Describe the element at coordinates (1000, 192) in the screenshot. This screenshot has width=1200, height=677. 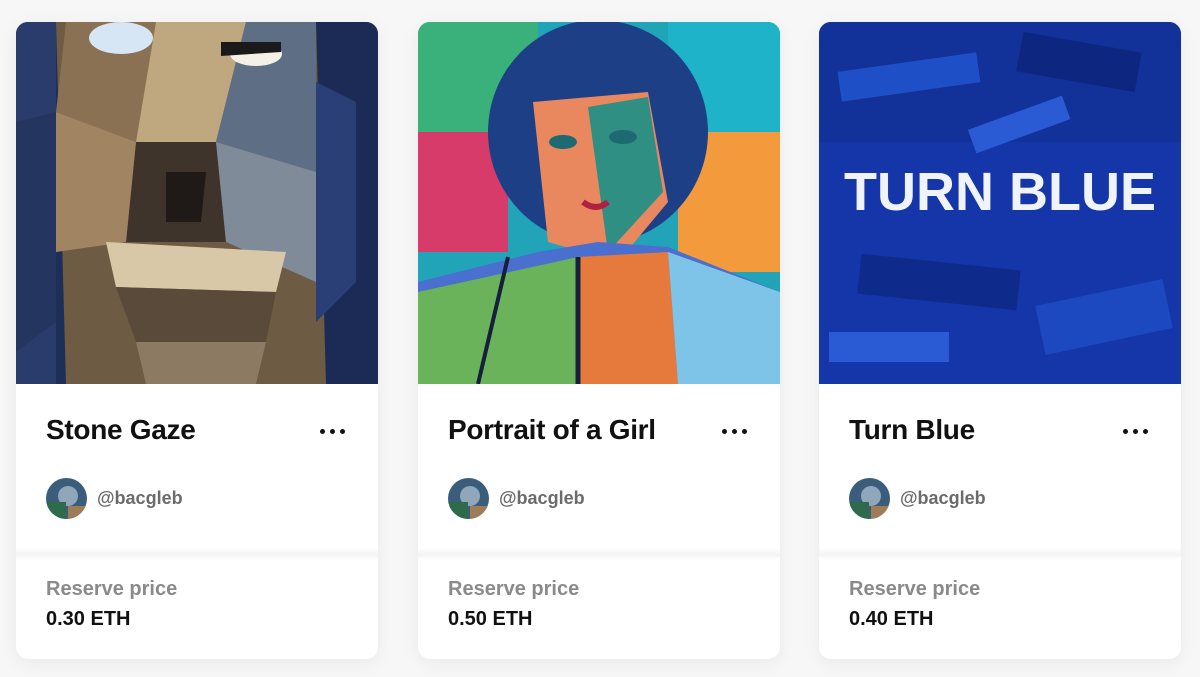
I see `artwork-text: TURN BLUE` at that location.